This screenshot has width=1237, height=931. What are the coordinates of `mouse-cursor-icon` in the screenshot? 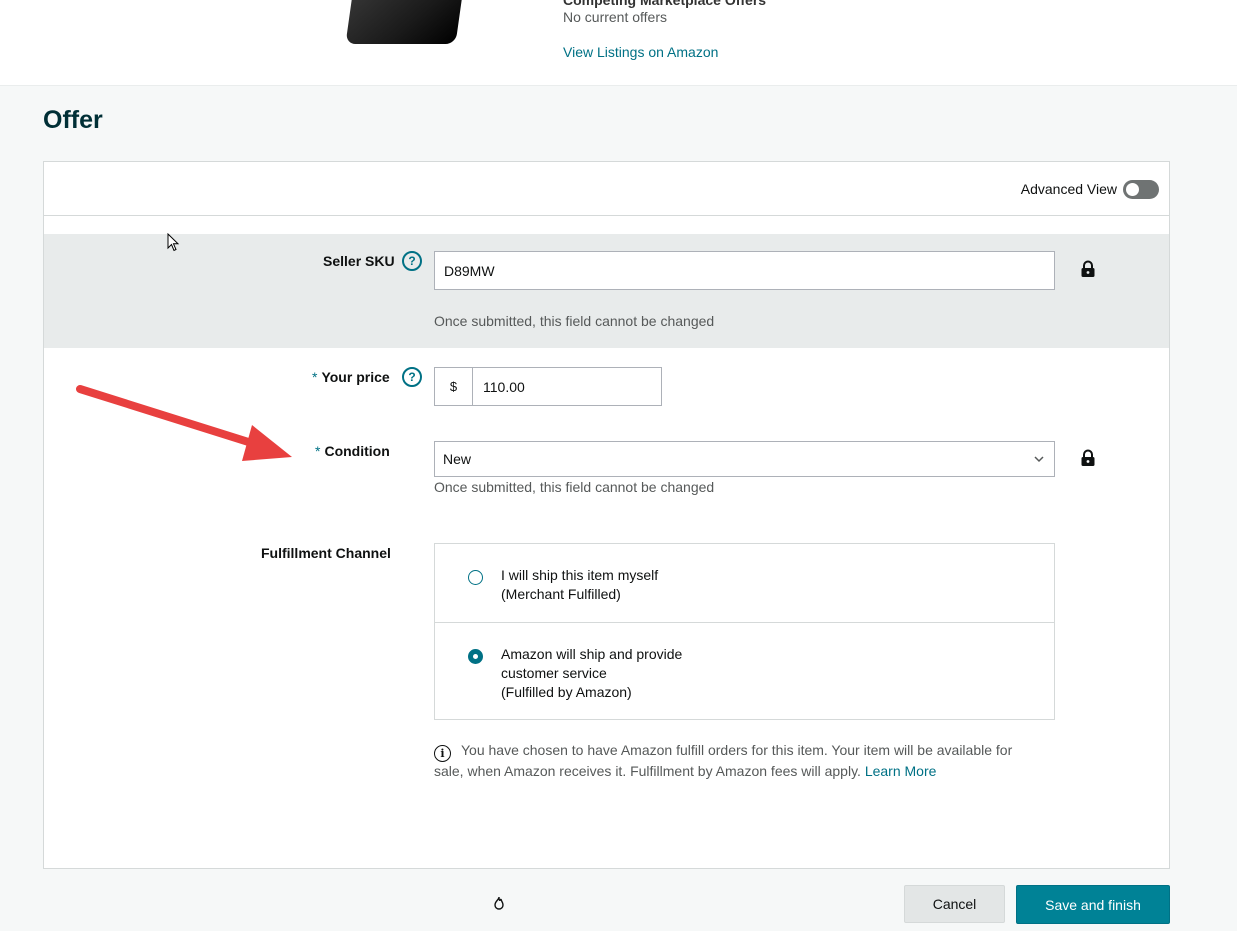 It's located at (173, 242).